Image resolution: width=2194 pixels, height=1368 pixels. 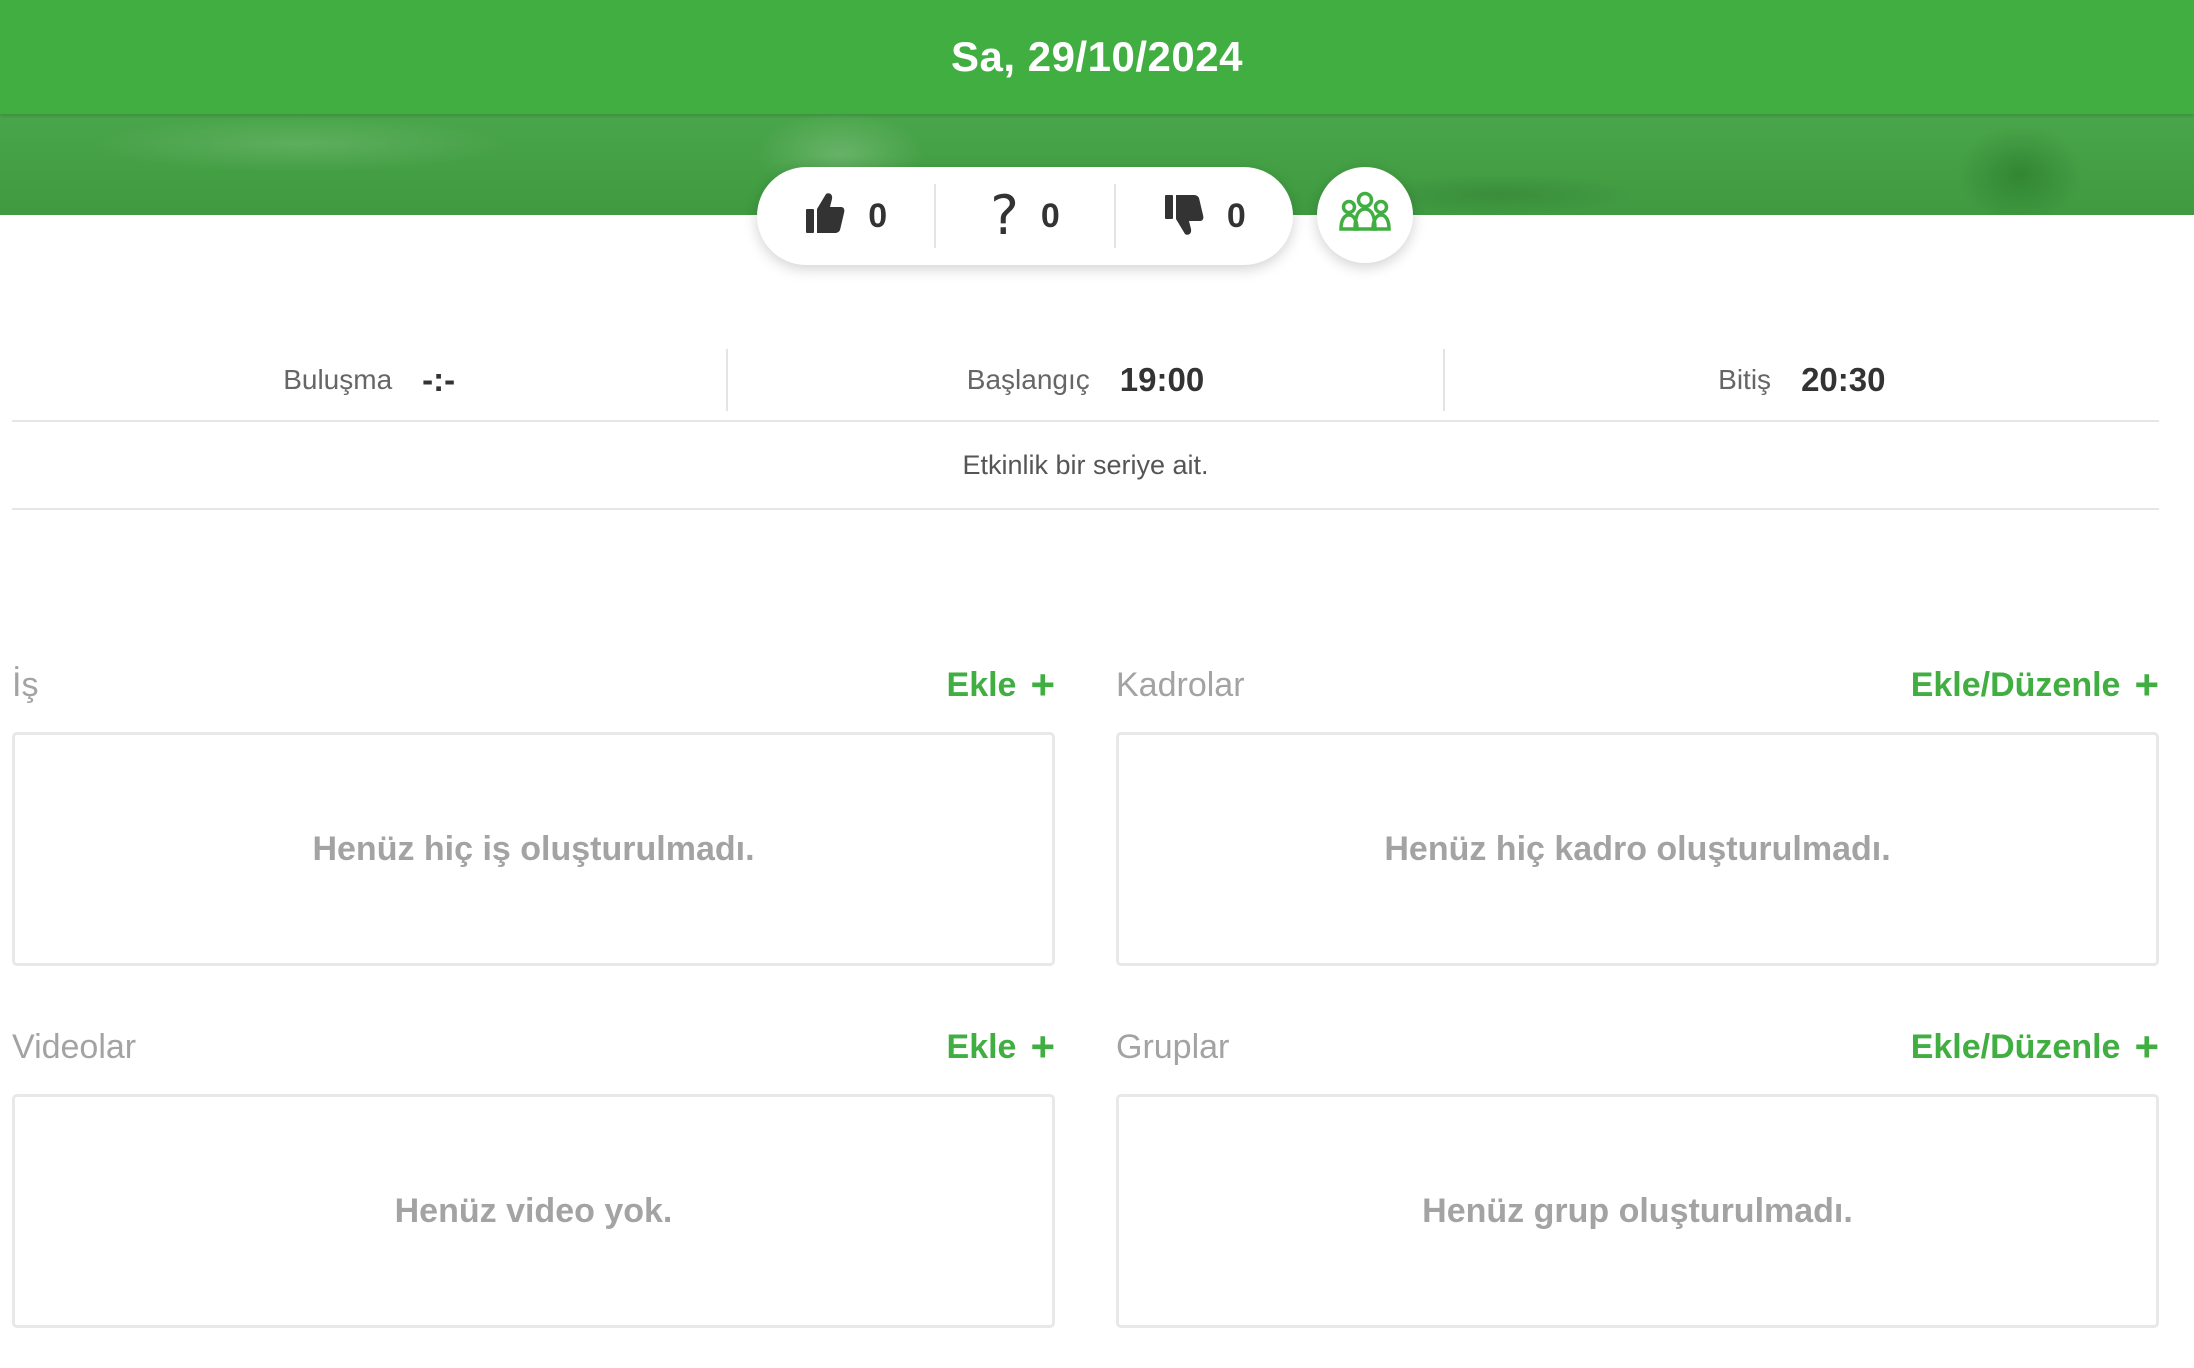 What do you see at coordinates (1637, 1211) in the screenshot?
I see `groups-empty-state: Henüz grup oluşturulmadı.` at bounding box center [1637, 1211].